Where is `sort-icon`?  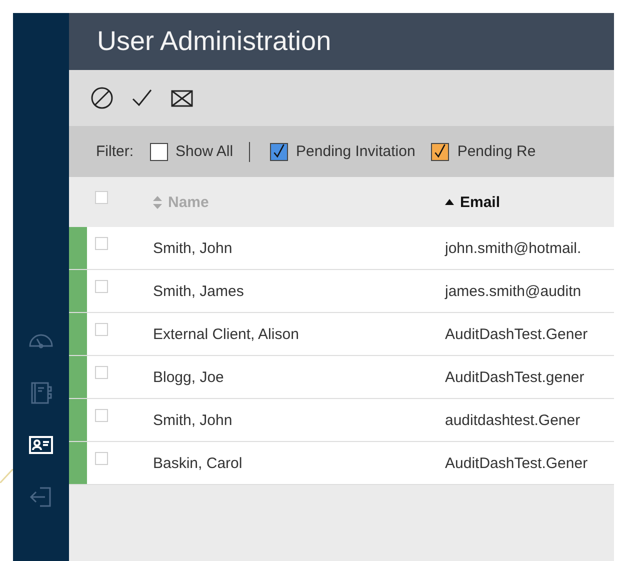 sort-icon is located at coordinates (157, 202).